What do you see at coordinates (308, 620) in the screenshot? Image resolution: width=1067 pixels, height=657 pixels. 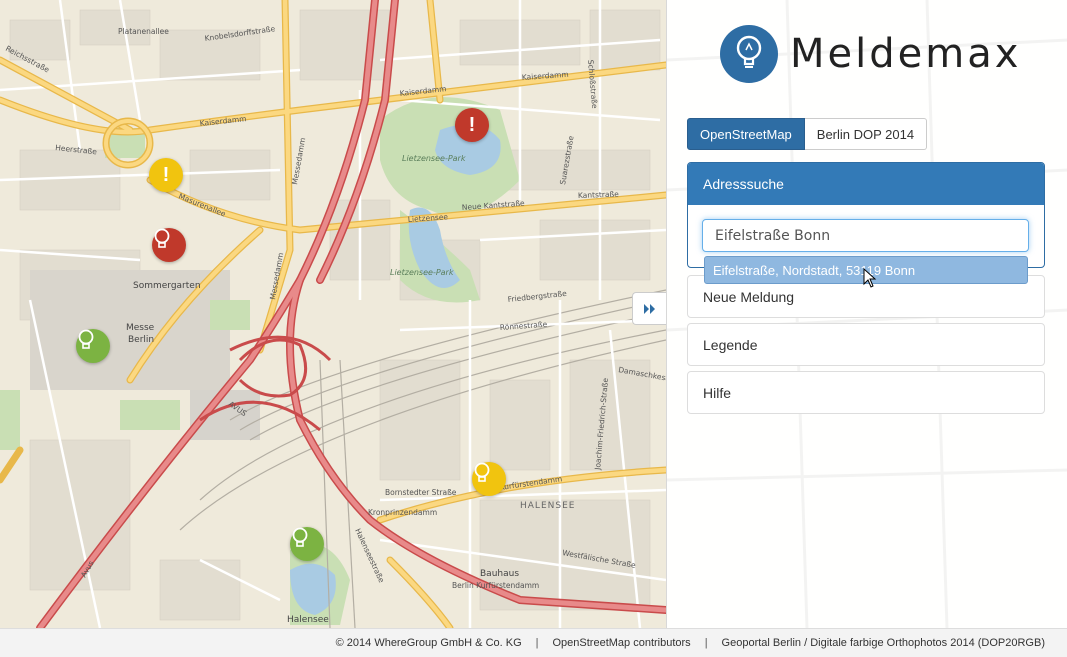 I see `place-halensee: Halensee` at bounding box center [308, 620].